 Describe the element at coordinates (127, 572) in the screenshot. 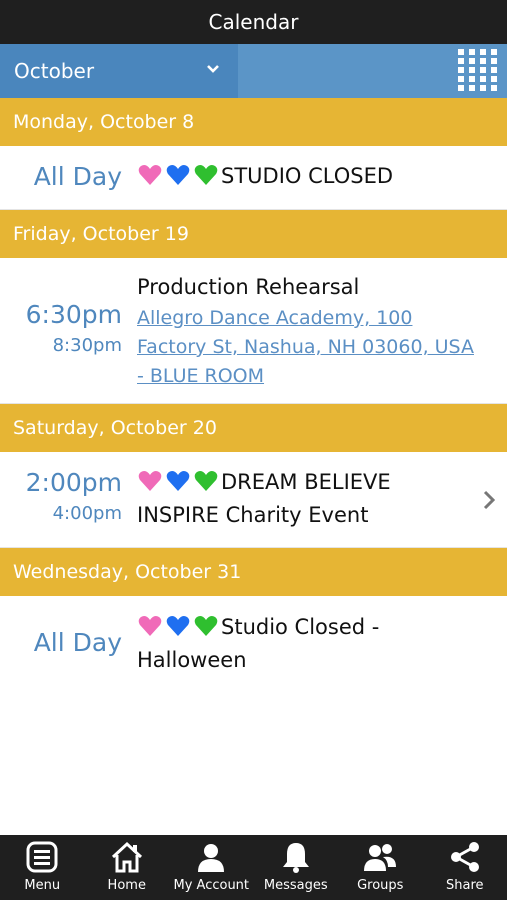

I see `day-header-label: Wednesday, October 31` at that location.